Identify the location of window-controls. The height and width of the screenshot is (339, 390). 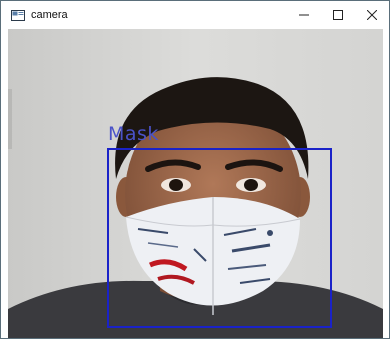
(338, 15).